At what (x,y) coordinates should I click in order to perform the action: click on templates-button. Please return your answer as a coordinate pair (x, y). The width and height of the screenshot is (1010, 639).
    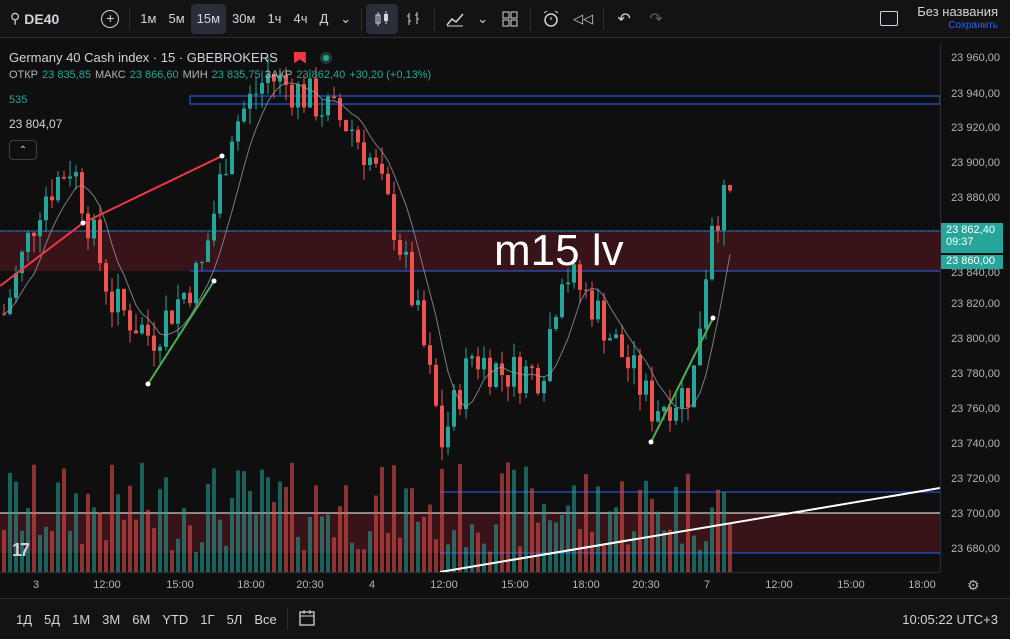
    Looking at the image, I should click on (510, 19).